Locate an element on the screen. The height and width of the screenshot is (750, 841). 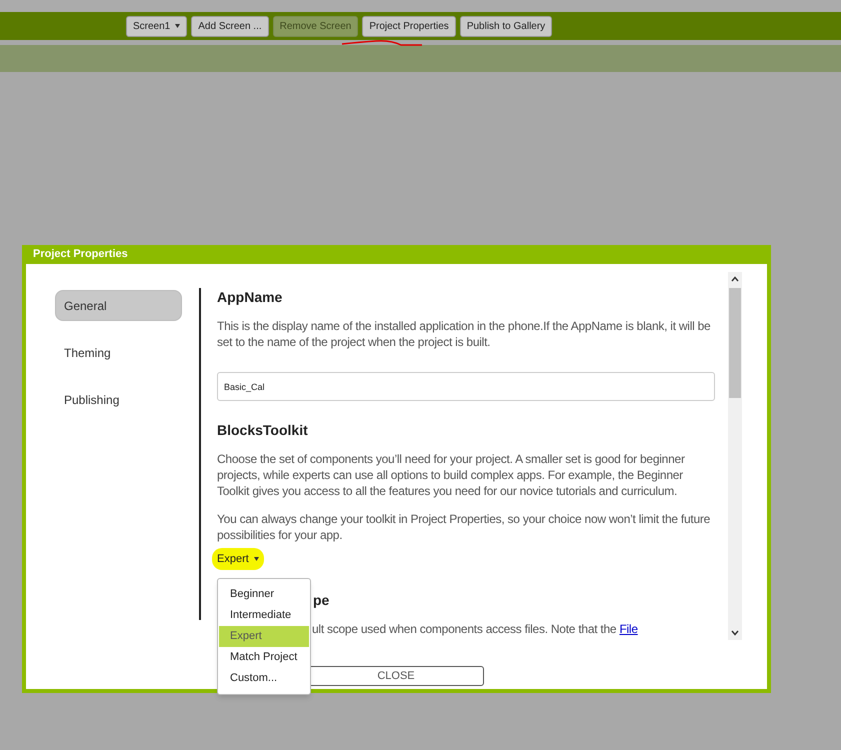
toolbar-button: Project Properties is located at coordinates (409, 26).